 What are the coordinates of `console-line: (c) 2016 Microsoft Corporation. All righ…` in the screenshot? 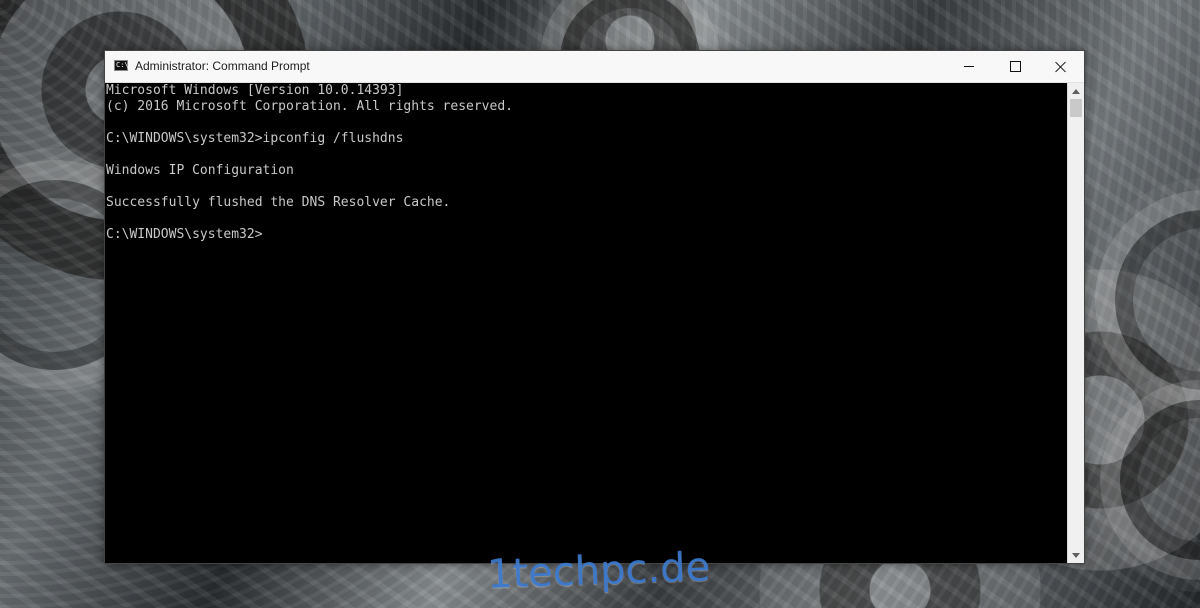 It's located at (309, 106).